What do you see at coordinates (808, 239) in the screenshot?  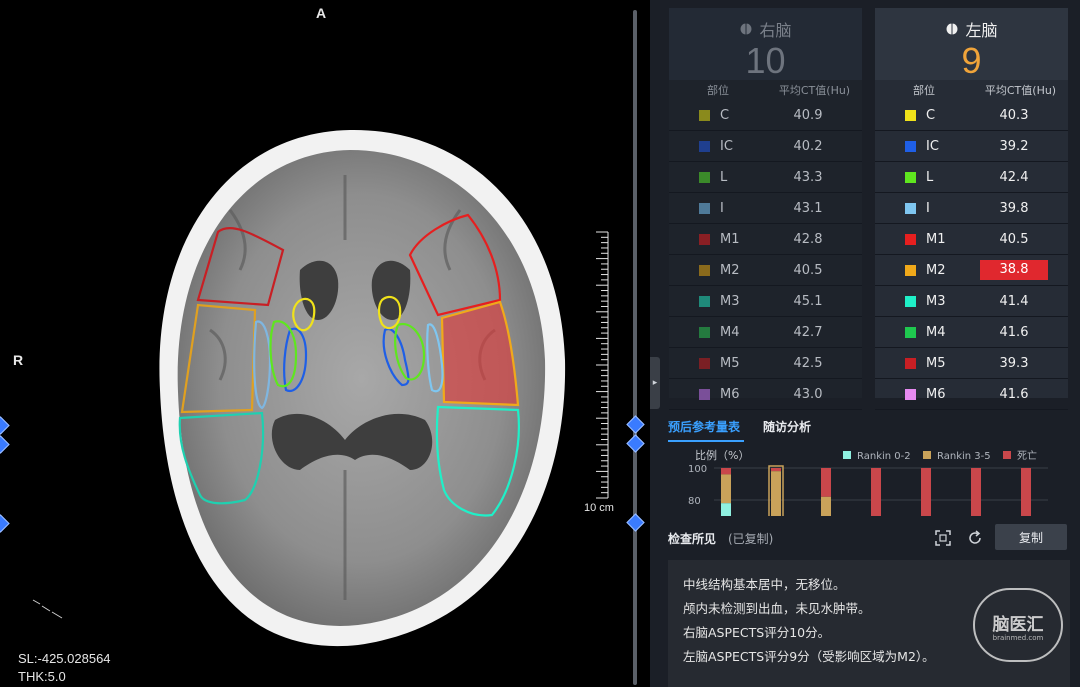 I see `region-ct-value: 42.8` at bounding box center [808, 239].